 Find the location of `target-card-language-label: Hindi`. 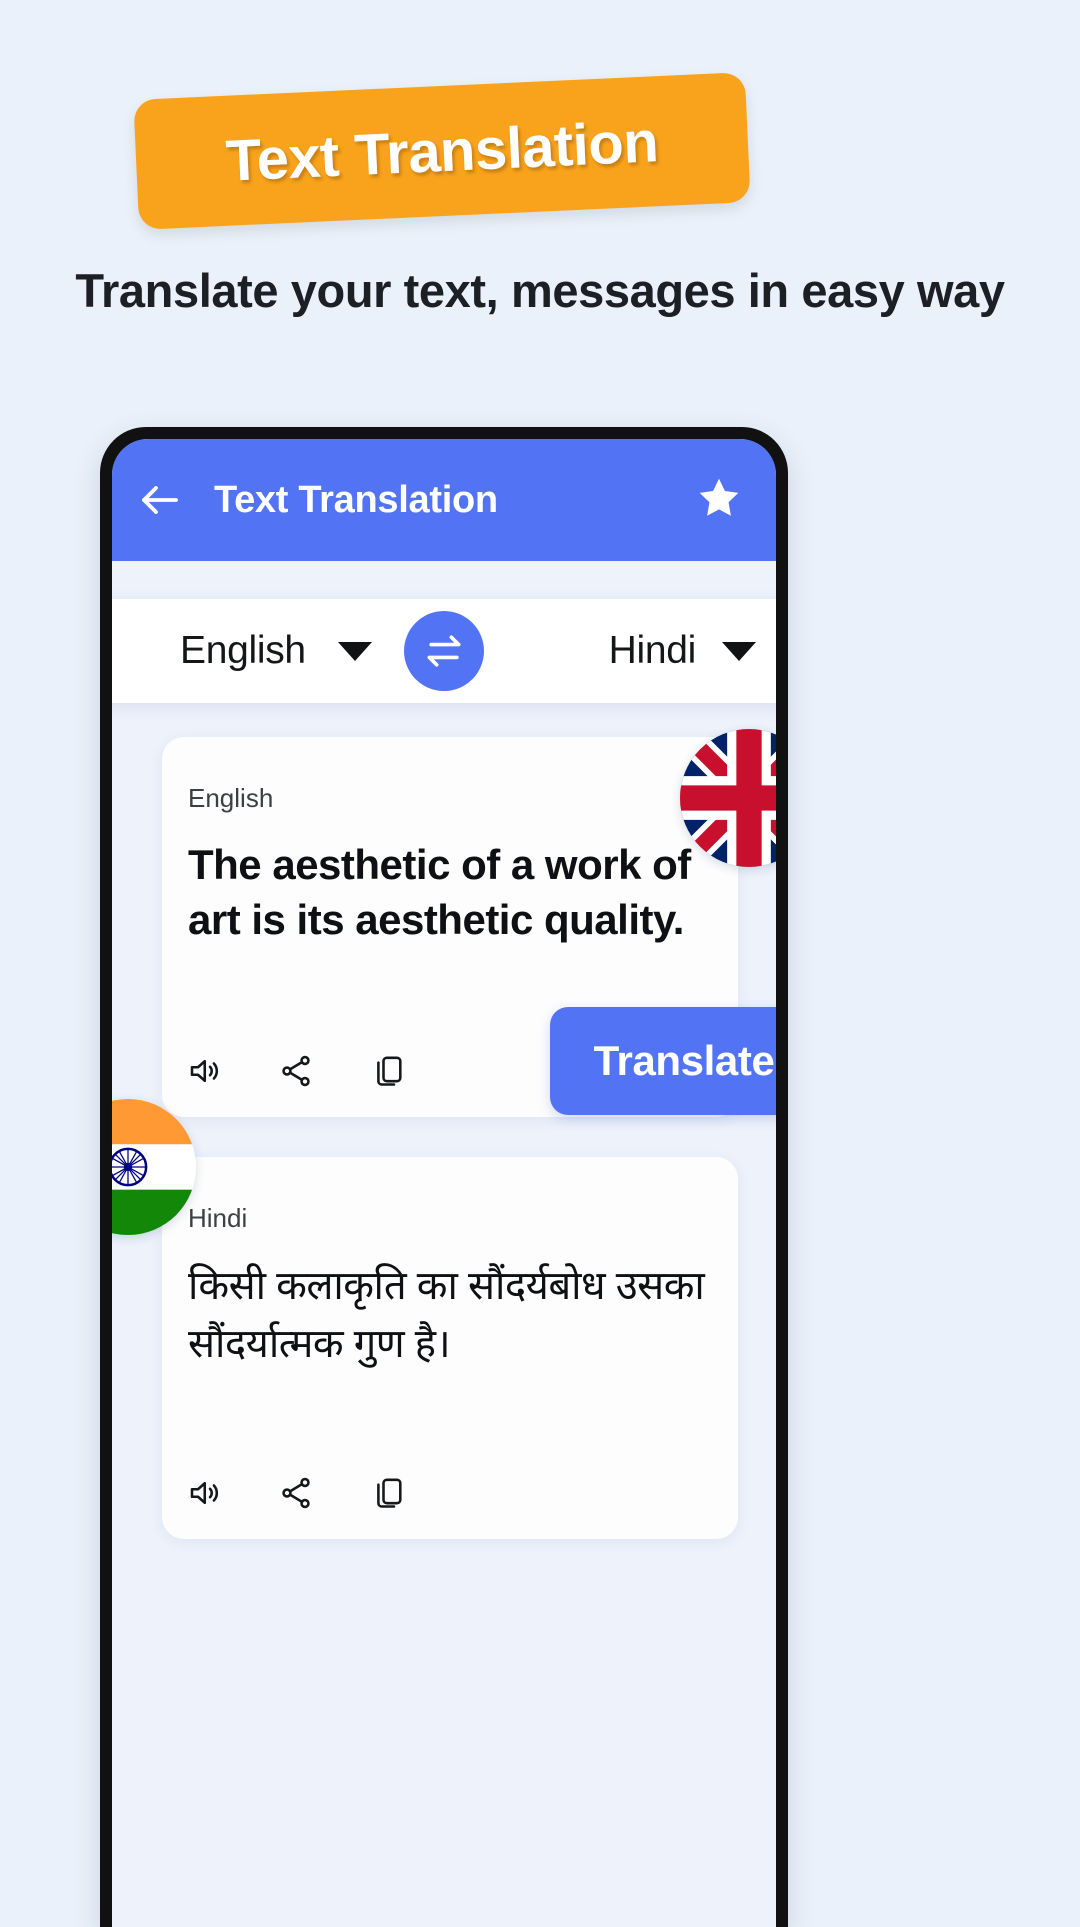

target-card-language-label: Hindi is located at coordinates (218, 1218).